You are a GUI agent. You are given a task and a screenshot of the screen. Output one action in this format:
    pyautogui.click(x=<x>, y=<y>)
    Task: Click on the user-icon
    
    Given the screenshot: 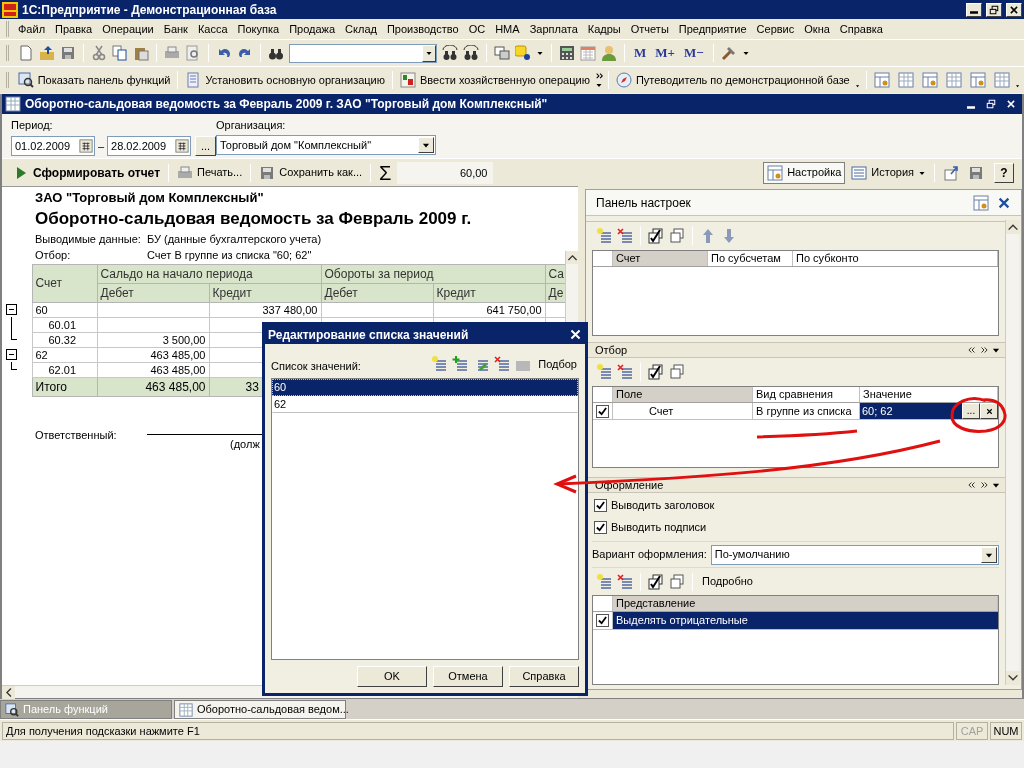 What is the action you would take?
    pyautogui.click(x=609, y=53)
    